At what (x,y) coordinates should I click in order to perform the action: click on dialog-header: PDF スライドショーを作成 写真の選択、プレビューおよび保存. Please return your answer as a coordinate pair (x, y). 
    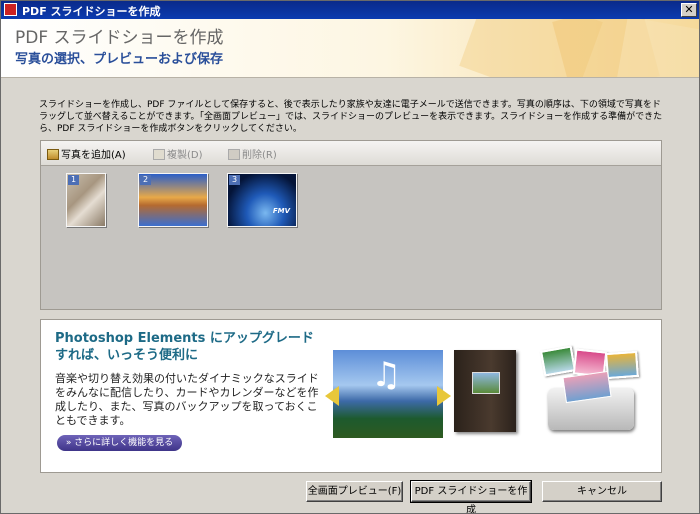
    Looking at the image, I should click on (350, 48).